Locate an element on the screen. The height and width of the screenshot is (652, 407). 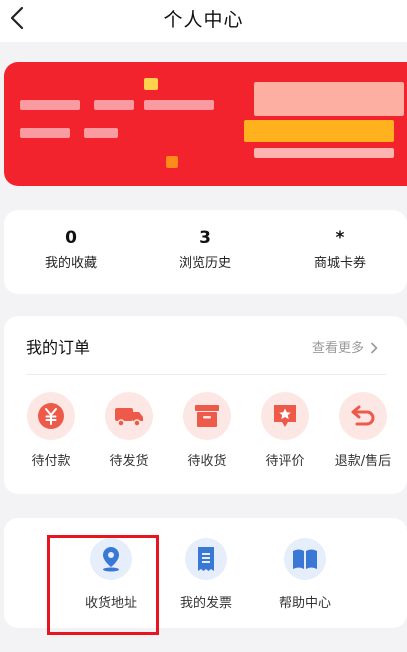
orders-title: 我的订单 is located at coordinates (58, 347).